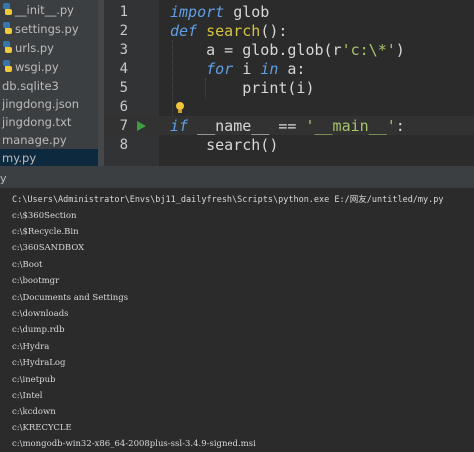 Image resolution: width=474 pixels, height=452 pixels. Describe the element at coordinates (220, 12) in the screenshot. I see `code-line-1: import glob` at that location.